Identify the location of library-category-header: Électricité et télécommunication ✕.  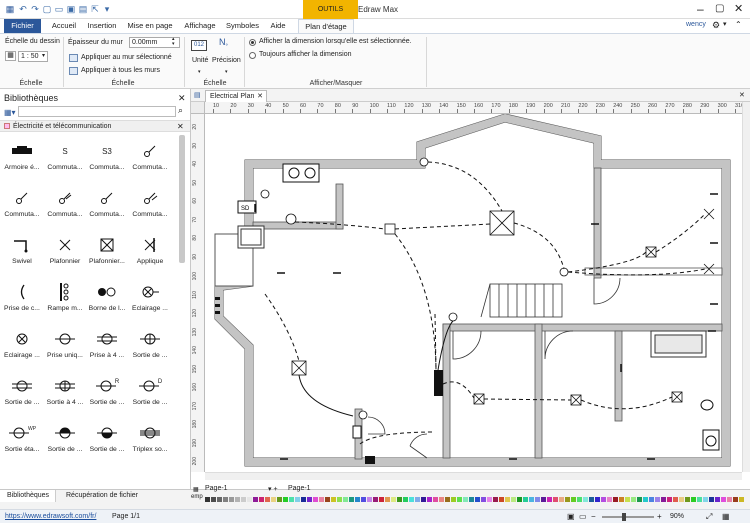
(95, 126).